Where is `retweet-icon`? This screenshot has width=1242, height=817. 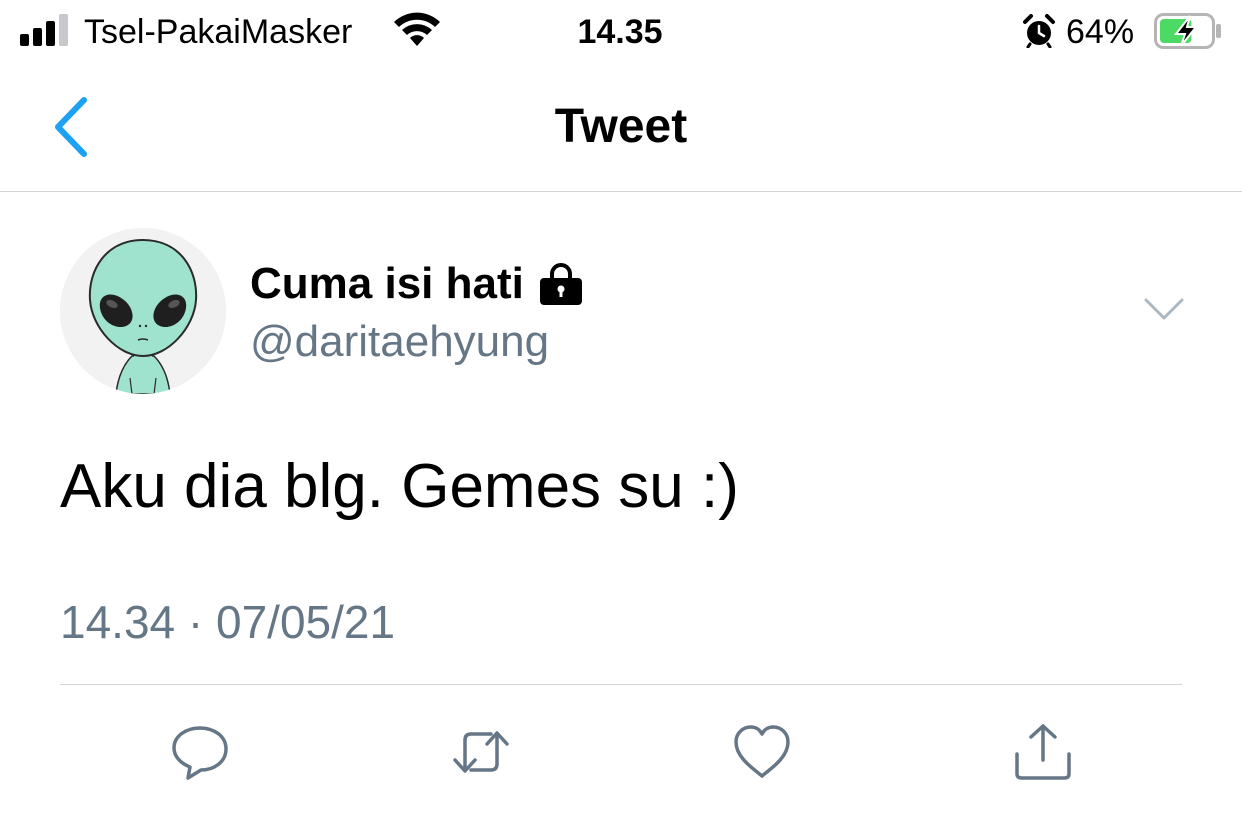
retweet-icon is located at coordinates (481, 752).